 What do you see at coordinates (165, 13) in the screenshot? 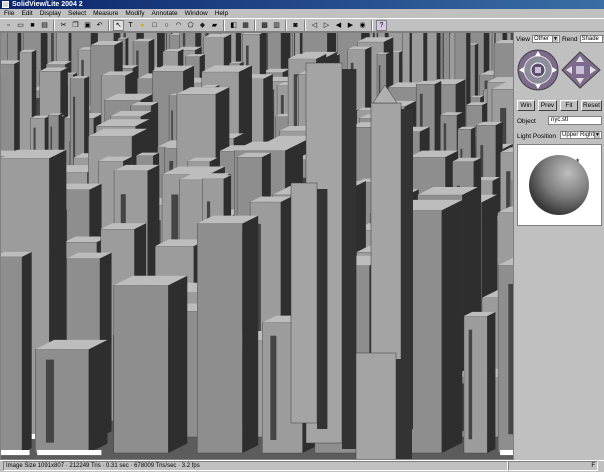
I see `menu-annotate: Annotate` at bounding box center [165, 13].